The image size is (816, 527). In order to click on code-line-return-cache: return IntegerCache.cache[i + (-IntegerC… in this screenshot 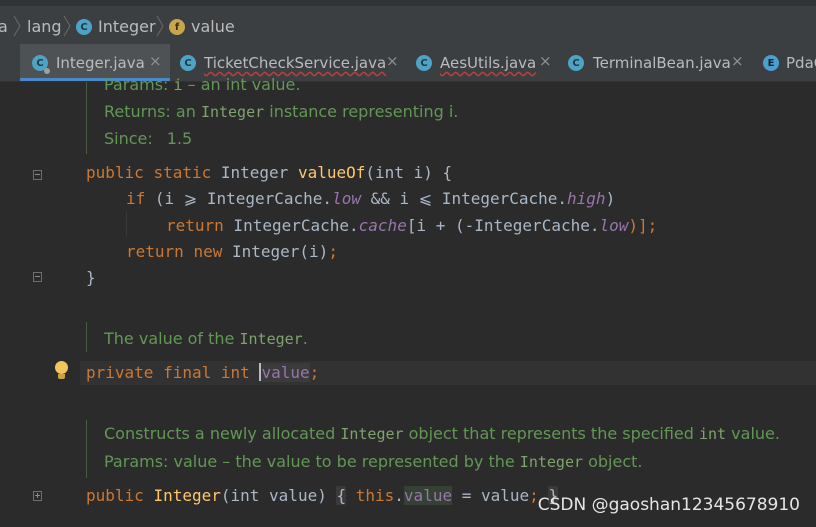, I will do `click(411, 226)`.